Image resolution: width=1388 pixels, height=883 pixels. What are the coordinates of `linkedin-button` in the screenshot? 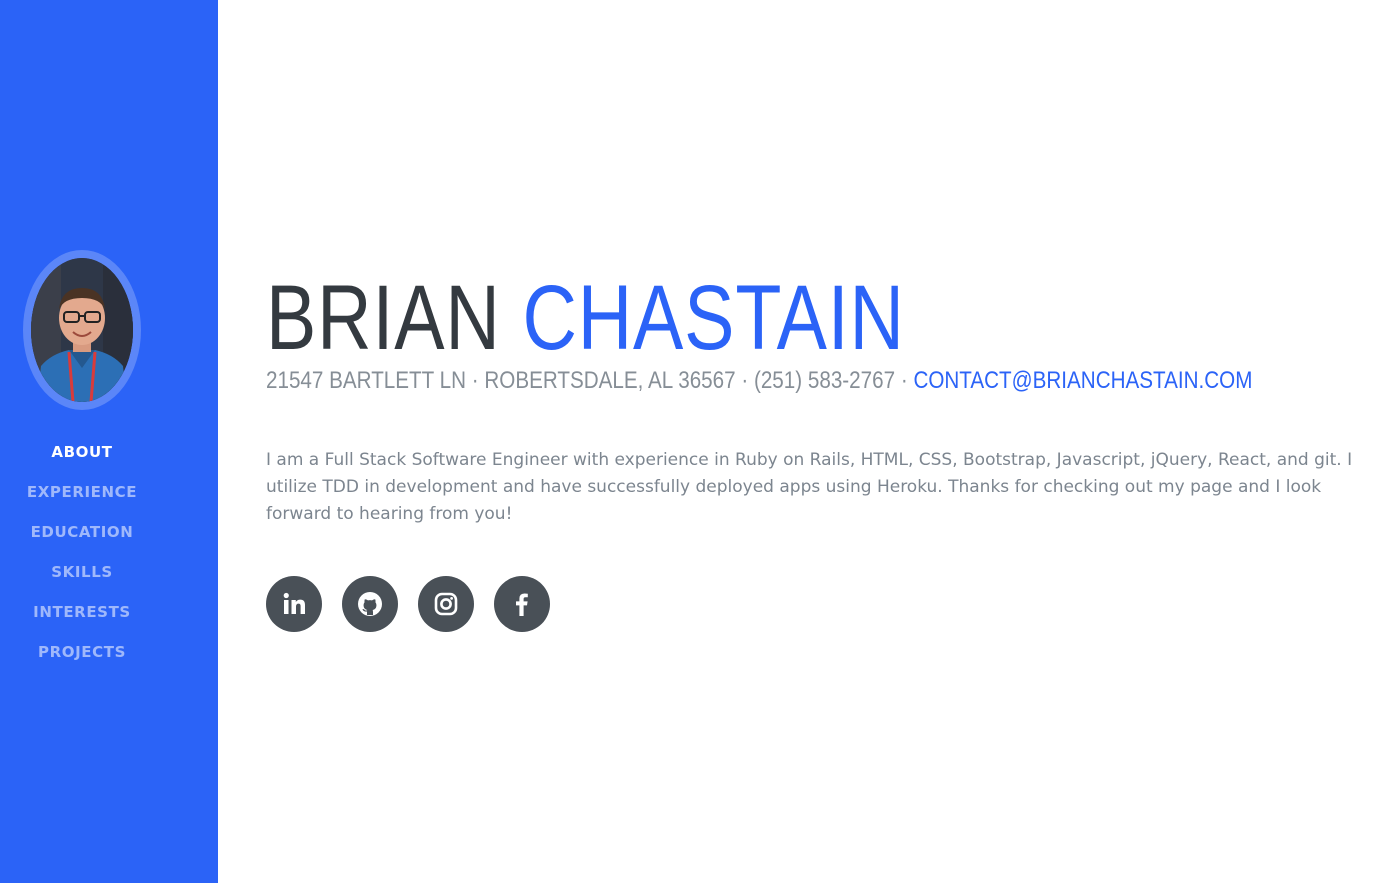 It's located at (294, 604).